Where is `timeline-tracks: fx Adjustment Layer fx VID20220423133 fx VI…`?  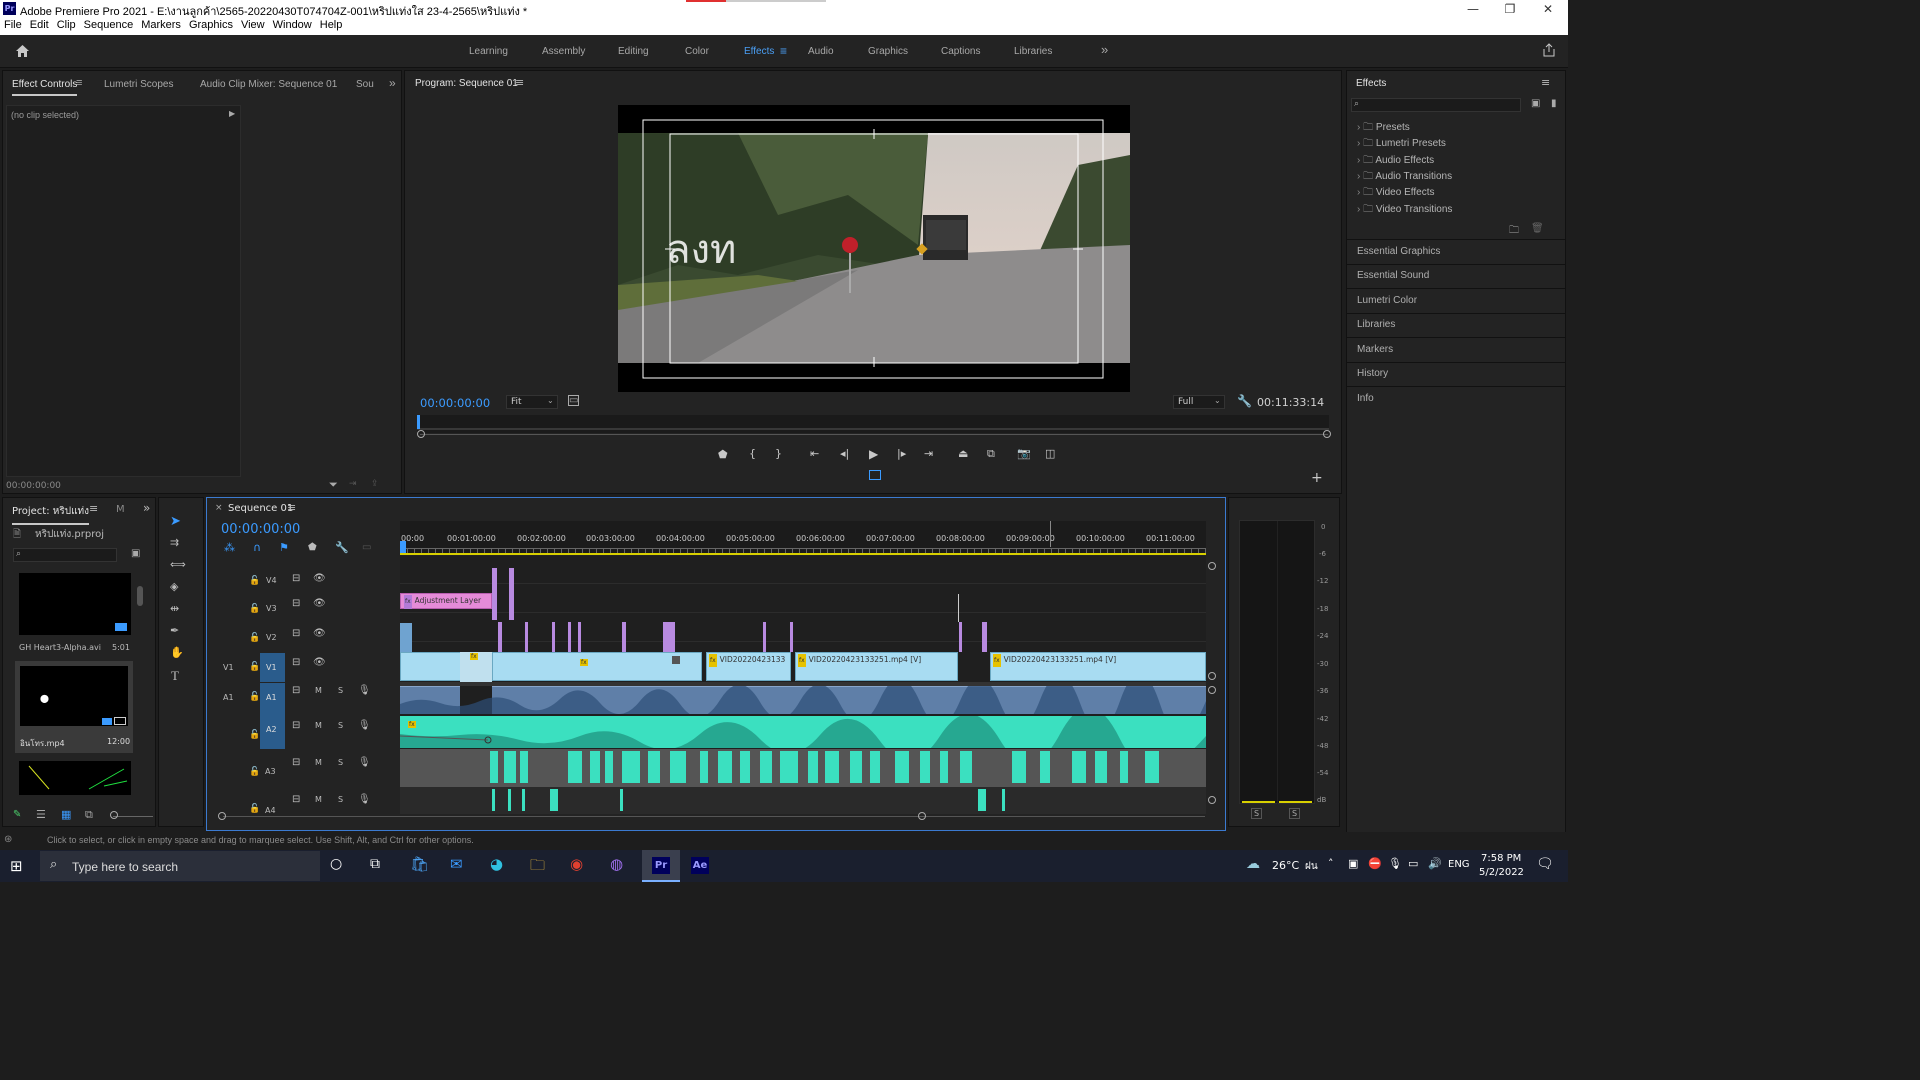 timeline-tracks: fx Adjustment Layer fx VID20220423133 fx VI… is located at coordinates (803, 685).